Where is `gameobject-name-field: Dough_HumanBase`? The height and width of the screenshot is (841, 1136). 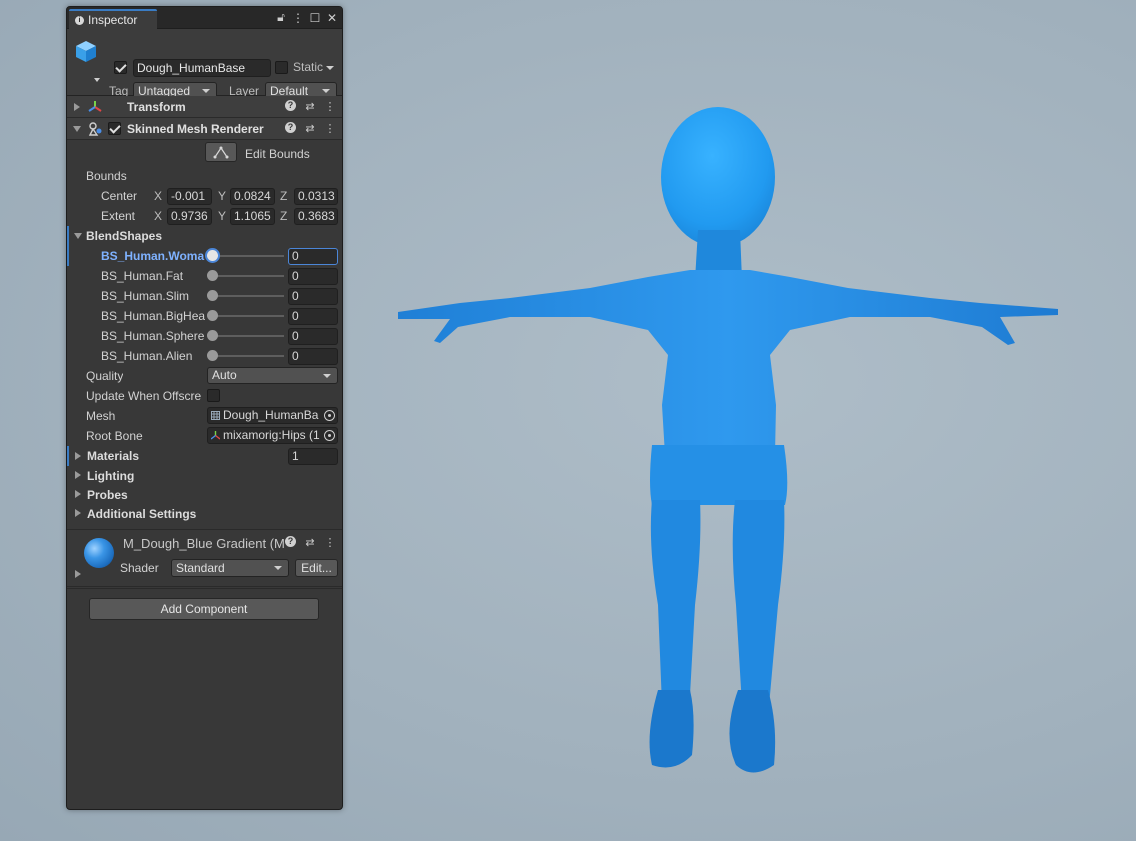
gameobject-name-field: Dough_HumanBase is located at coordinates (202, 68).